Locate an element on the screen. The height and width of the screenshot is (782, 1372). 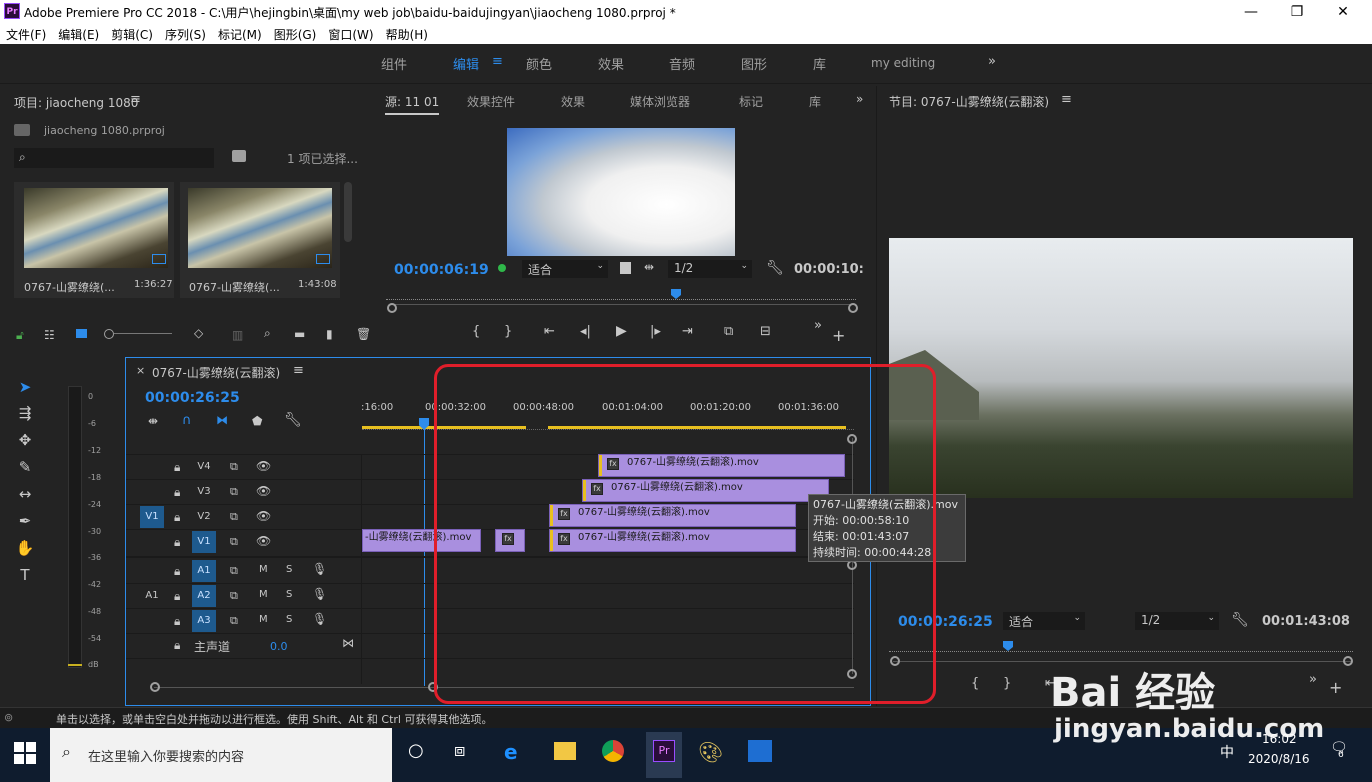
task-view-icon: ⧈ is located at coordinates (459, 750).